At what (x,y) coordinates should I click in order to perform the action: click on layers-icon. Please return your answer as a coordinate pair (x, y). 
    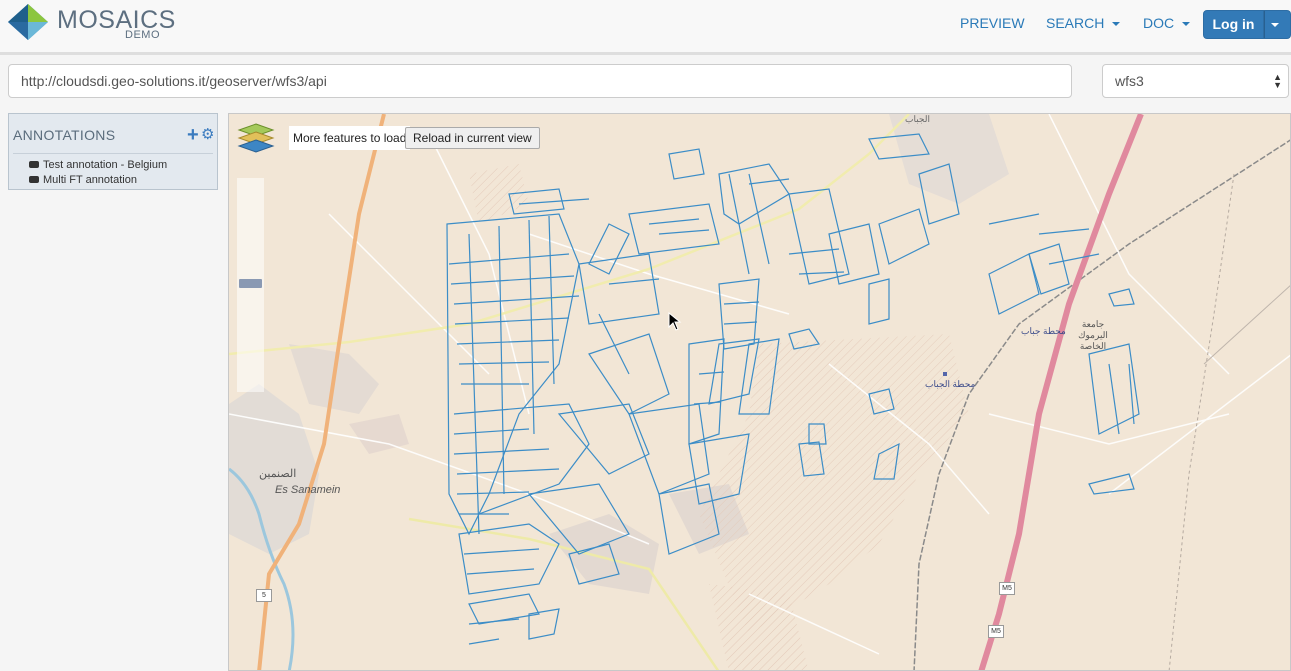
    Looking at the image, I should click on (256, 139).